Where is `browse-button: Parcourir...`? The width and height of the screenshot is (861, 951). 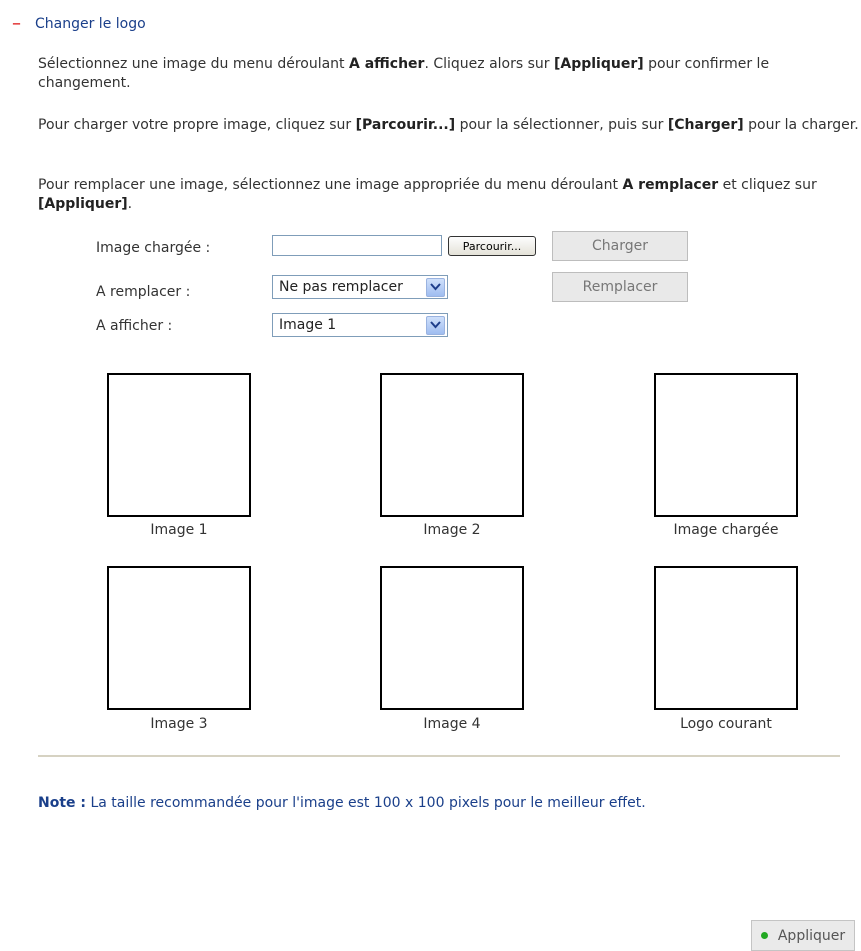
browse-button: Parcourir... is located at coordinates (492, 246).